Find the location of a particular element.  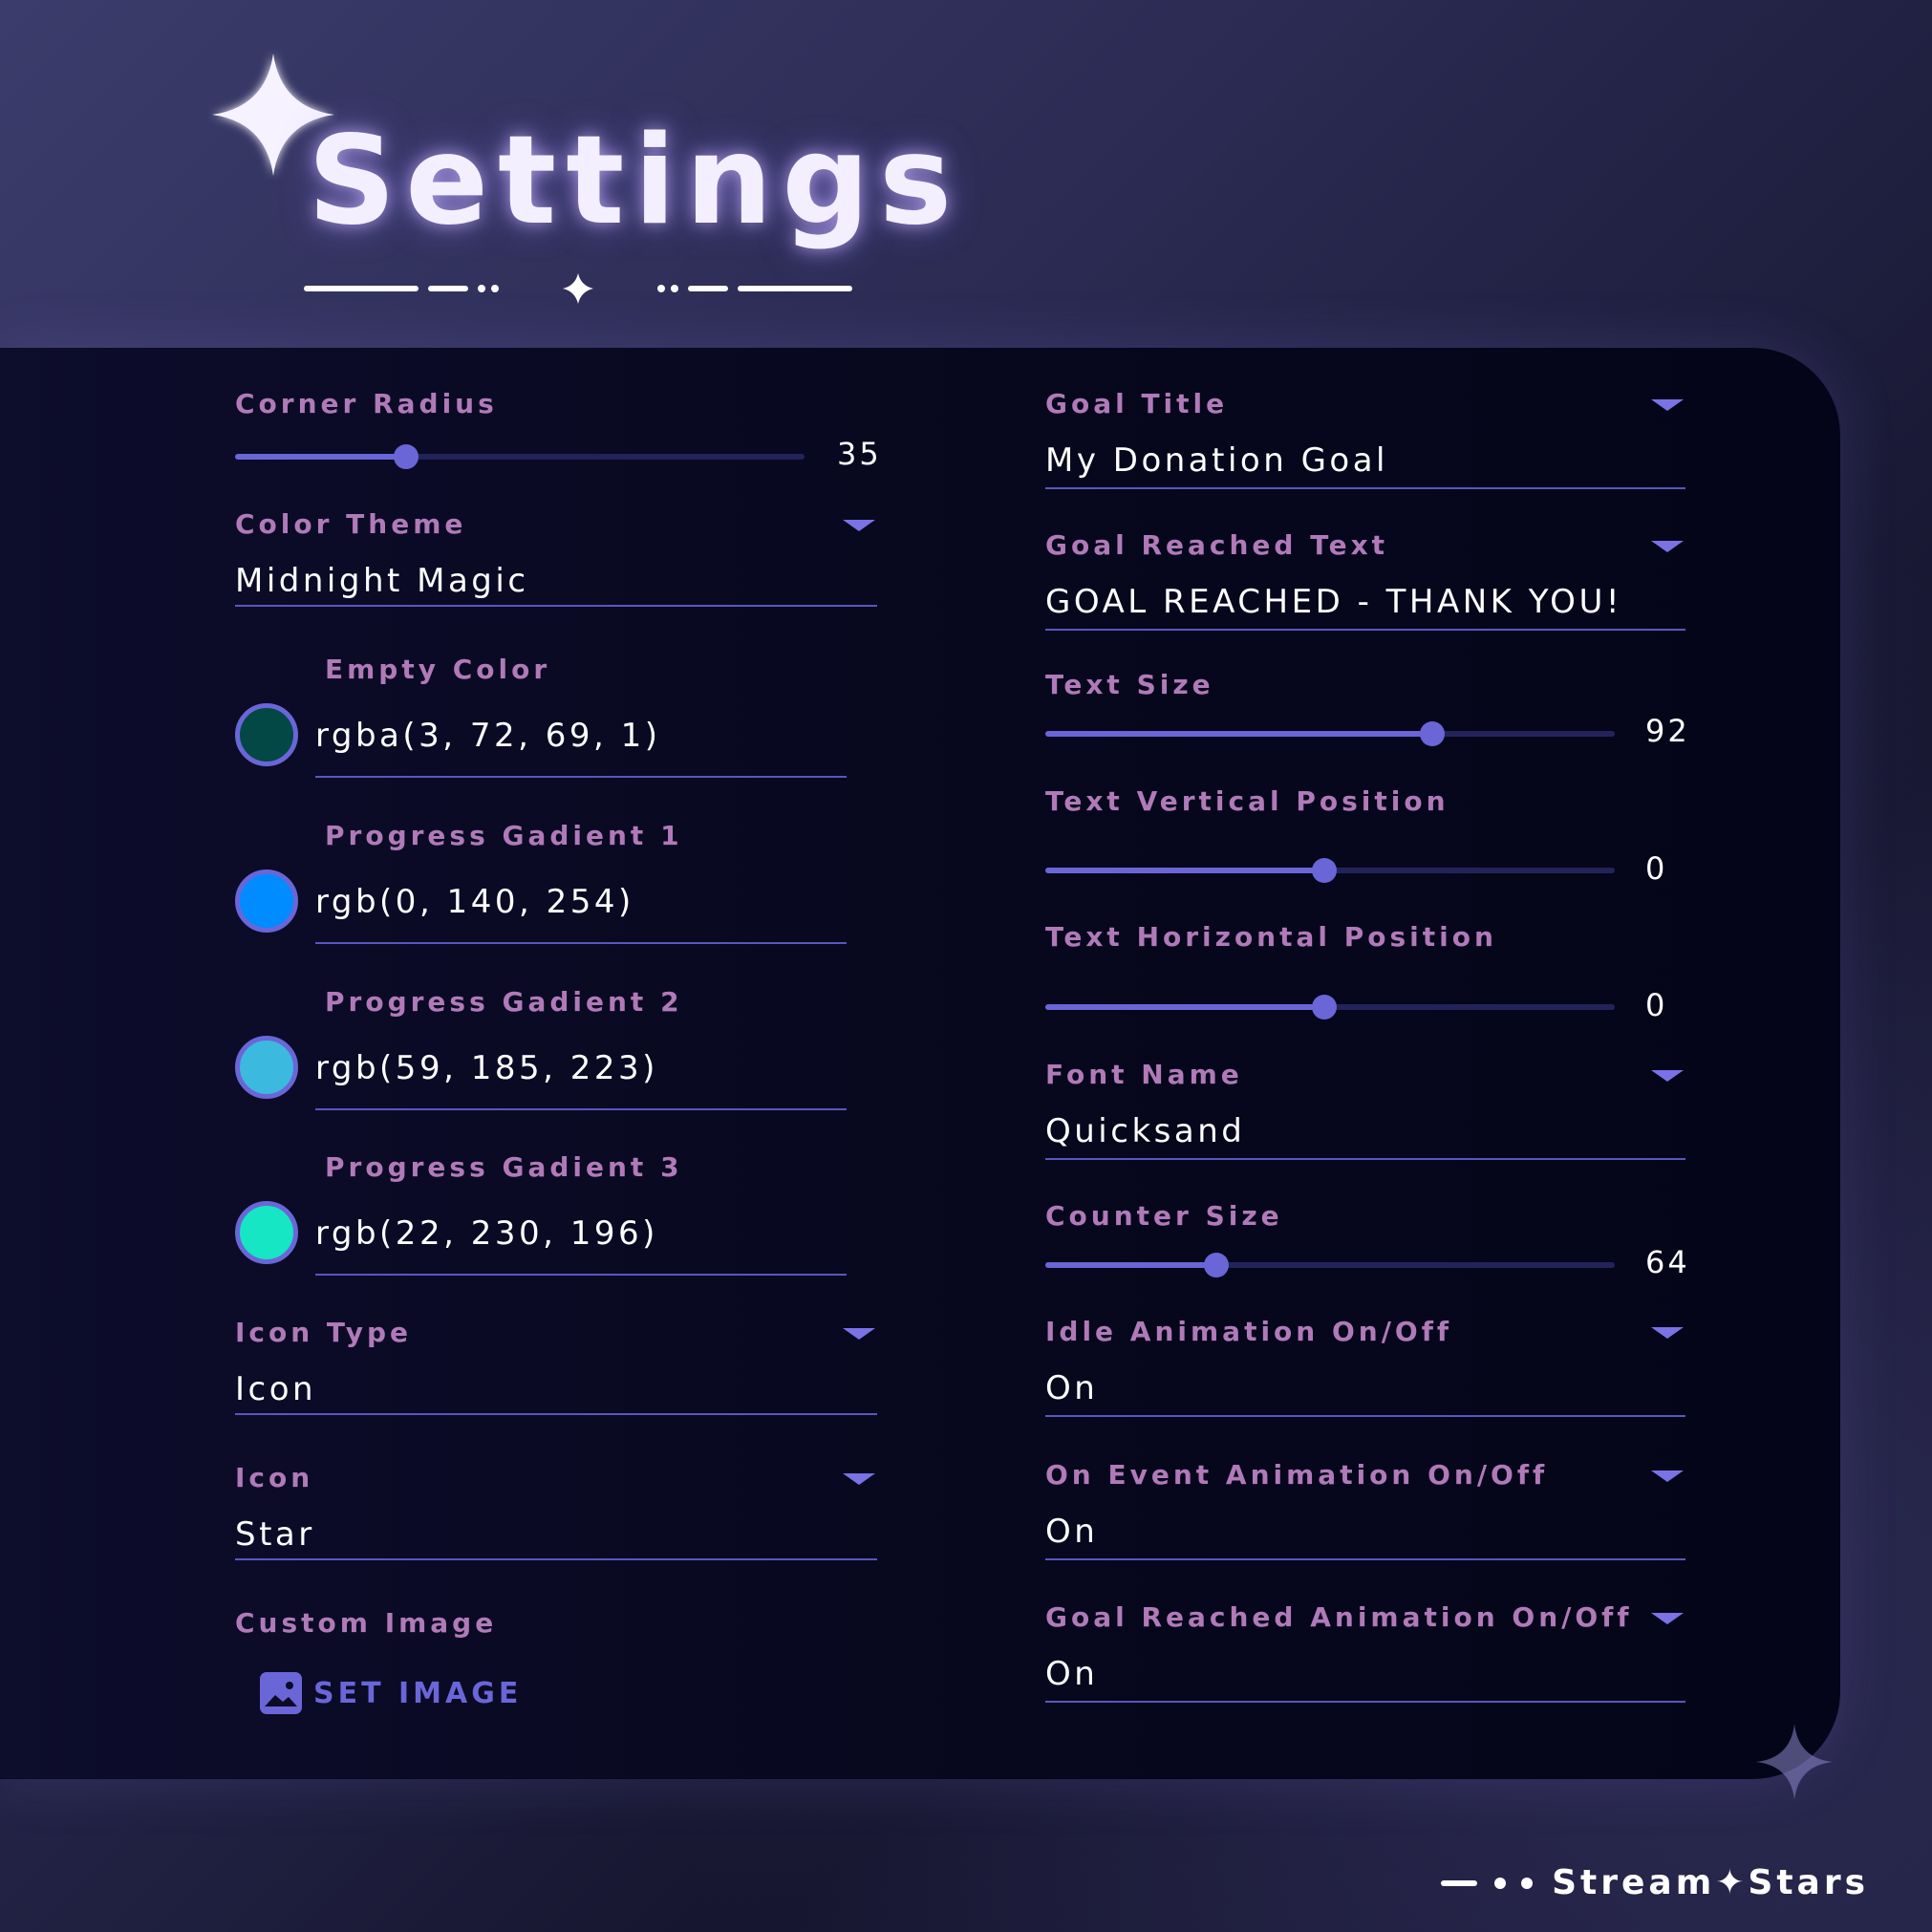

text-size-value: 92 is located at coordinates (1667, 731).